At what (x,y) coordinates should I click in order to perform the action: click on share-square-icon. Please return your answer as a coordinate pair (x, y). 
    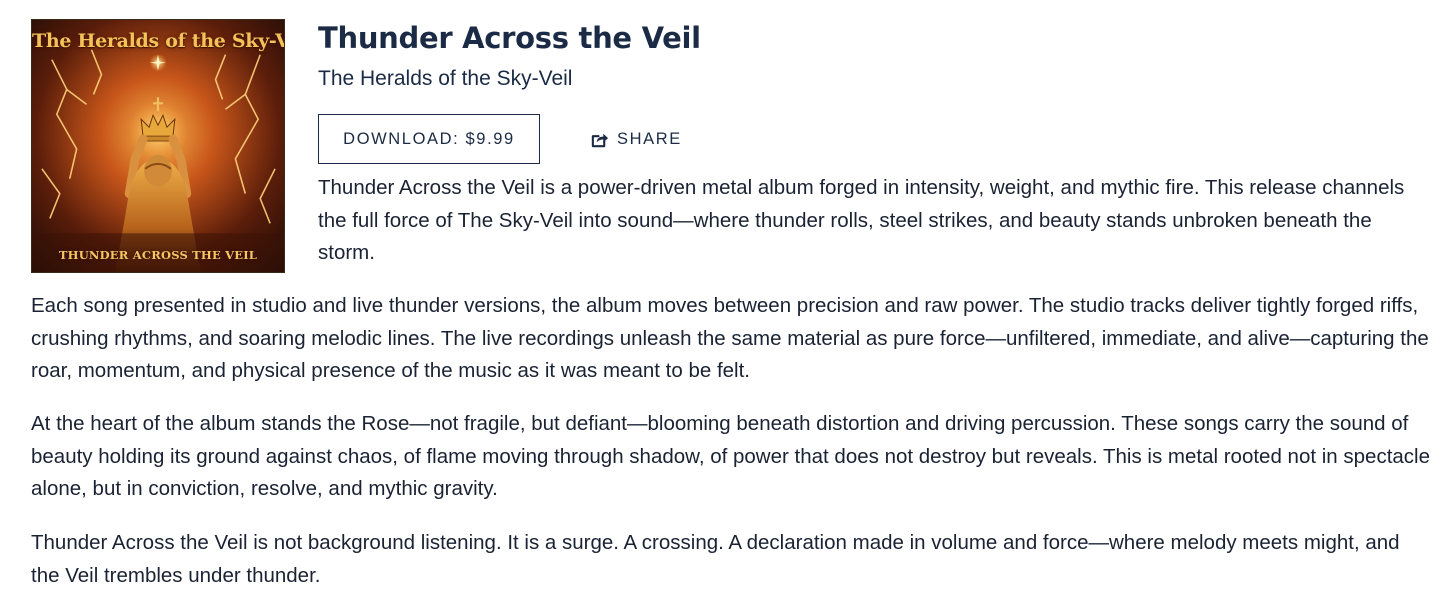
    Looking at the image, I should click on (599, 139).